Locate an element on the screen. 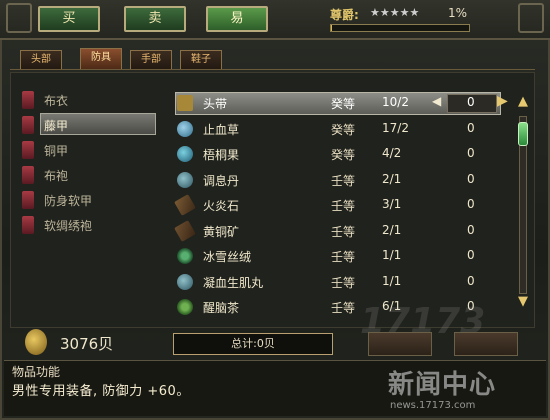 This screenshot has width=550, height=420. category-item: 软绸绣袍 is located at coordinates (92, 225).